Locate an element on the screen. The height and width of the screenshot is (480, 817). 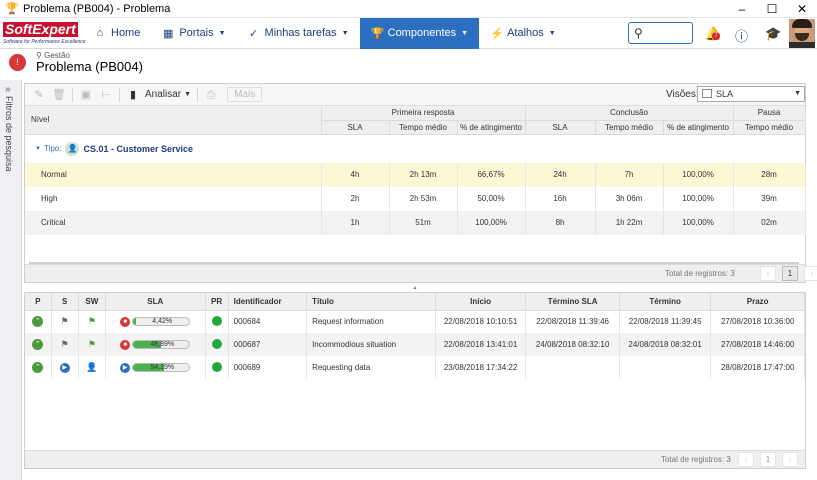
nav-minhas-tarefas: ✓ Minhas tarefas ▼ is located at coordinates (298, 33).